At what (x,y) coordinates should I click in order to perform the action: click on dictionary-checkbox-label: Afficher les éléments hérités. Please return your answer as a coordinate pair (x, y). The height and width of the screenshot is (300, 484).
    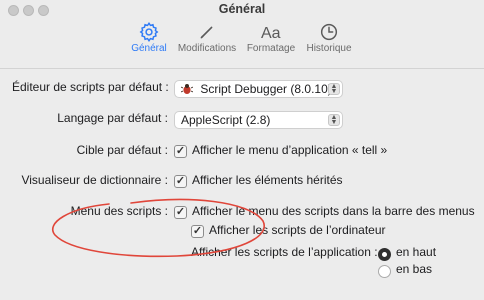
    Looking at the image, I should click on (267, 180).